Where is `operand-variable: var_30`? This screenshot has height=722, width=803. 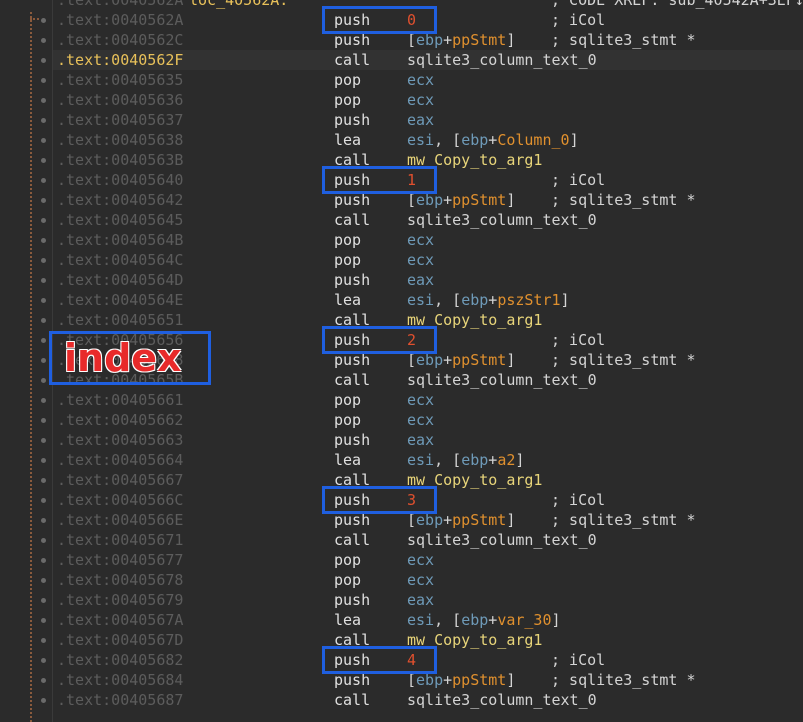
operand-variable: var_30 is located at coordinates (524, 620).